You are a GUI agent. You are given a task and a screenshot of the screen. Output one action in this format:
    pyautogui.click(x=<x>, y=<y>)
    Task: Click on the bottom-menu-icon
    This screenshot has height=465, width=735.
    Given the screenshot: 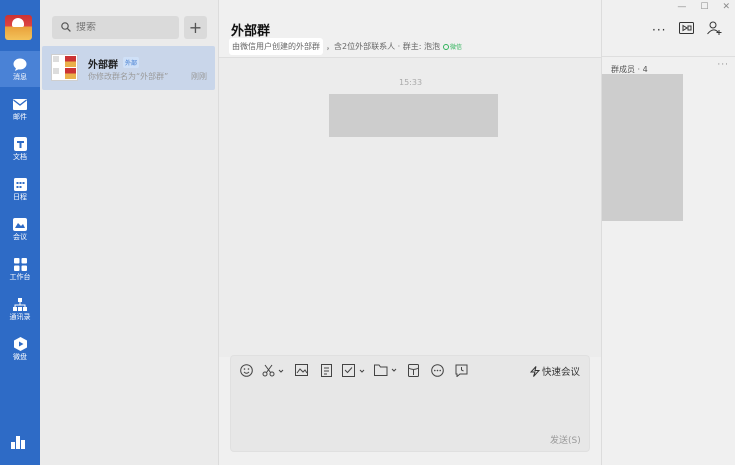 What is the action you would take?
    pyautogui.click(x=19, y=443)
    